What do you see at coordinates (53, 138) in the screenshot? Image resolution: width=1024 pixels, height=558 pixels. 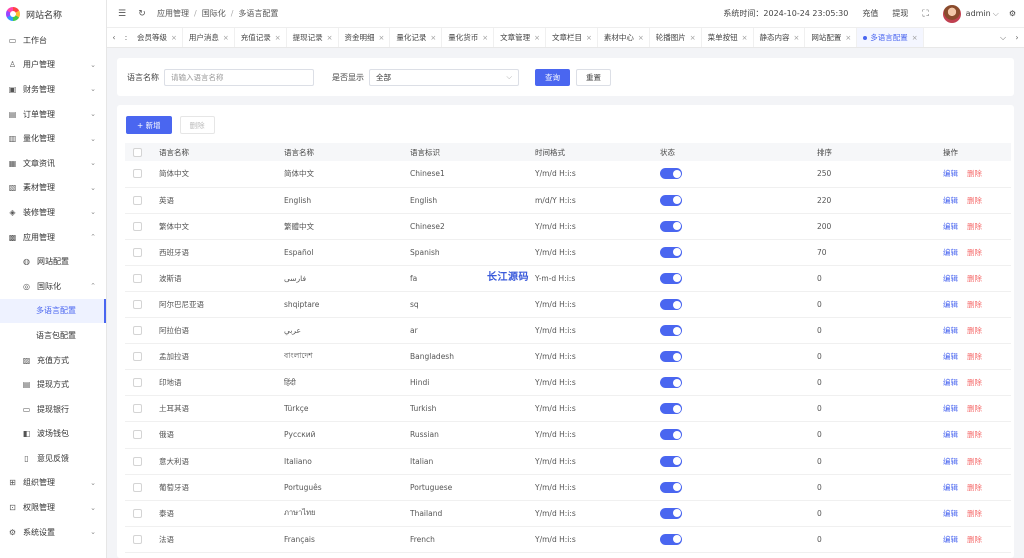 I see `sidebar-item: ▥ 量化管理 ⌄` at bounding box center [53, 138].